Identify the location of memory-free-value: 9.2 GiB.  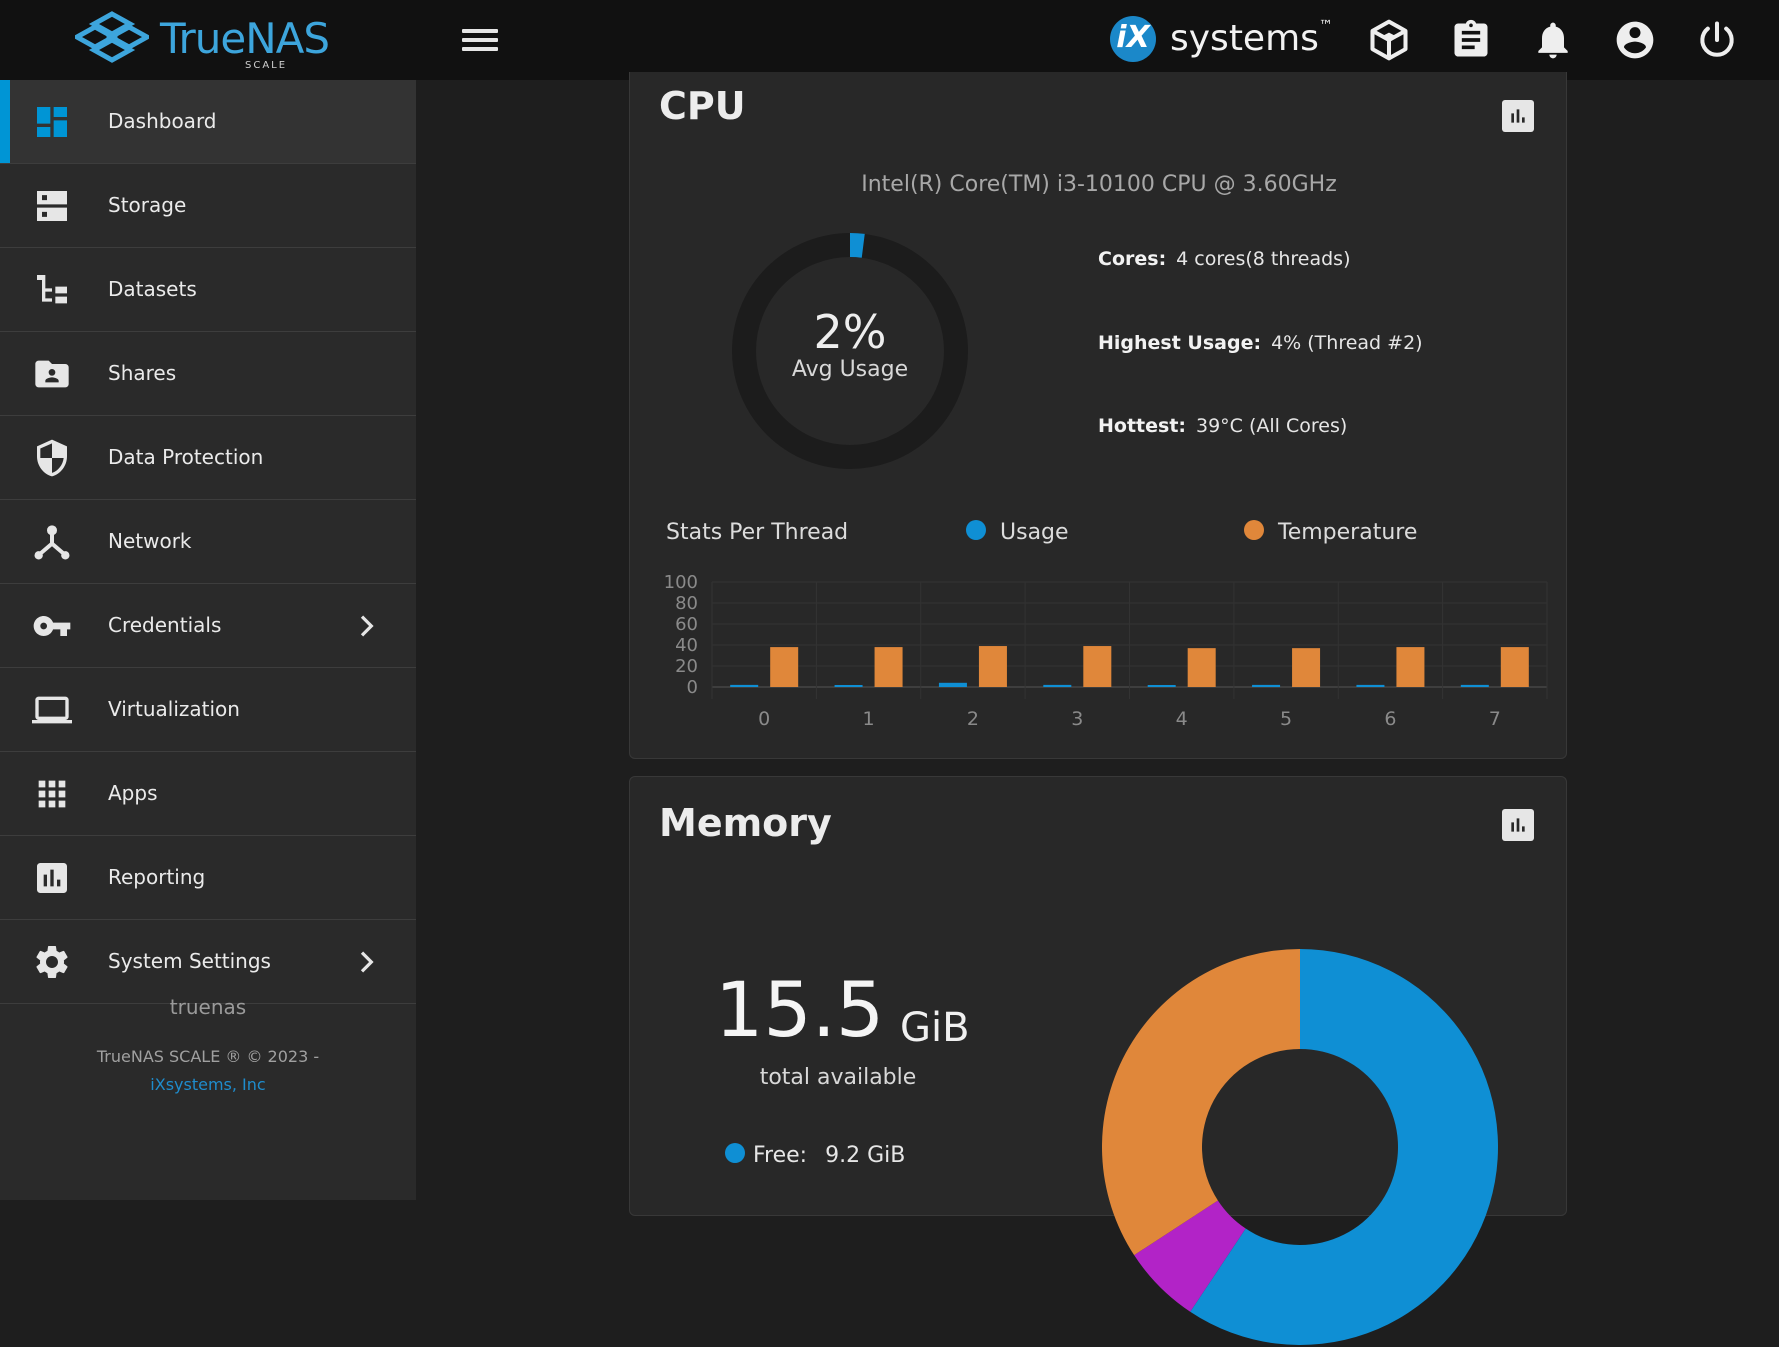
(865, 1155).